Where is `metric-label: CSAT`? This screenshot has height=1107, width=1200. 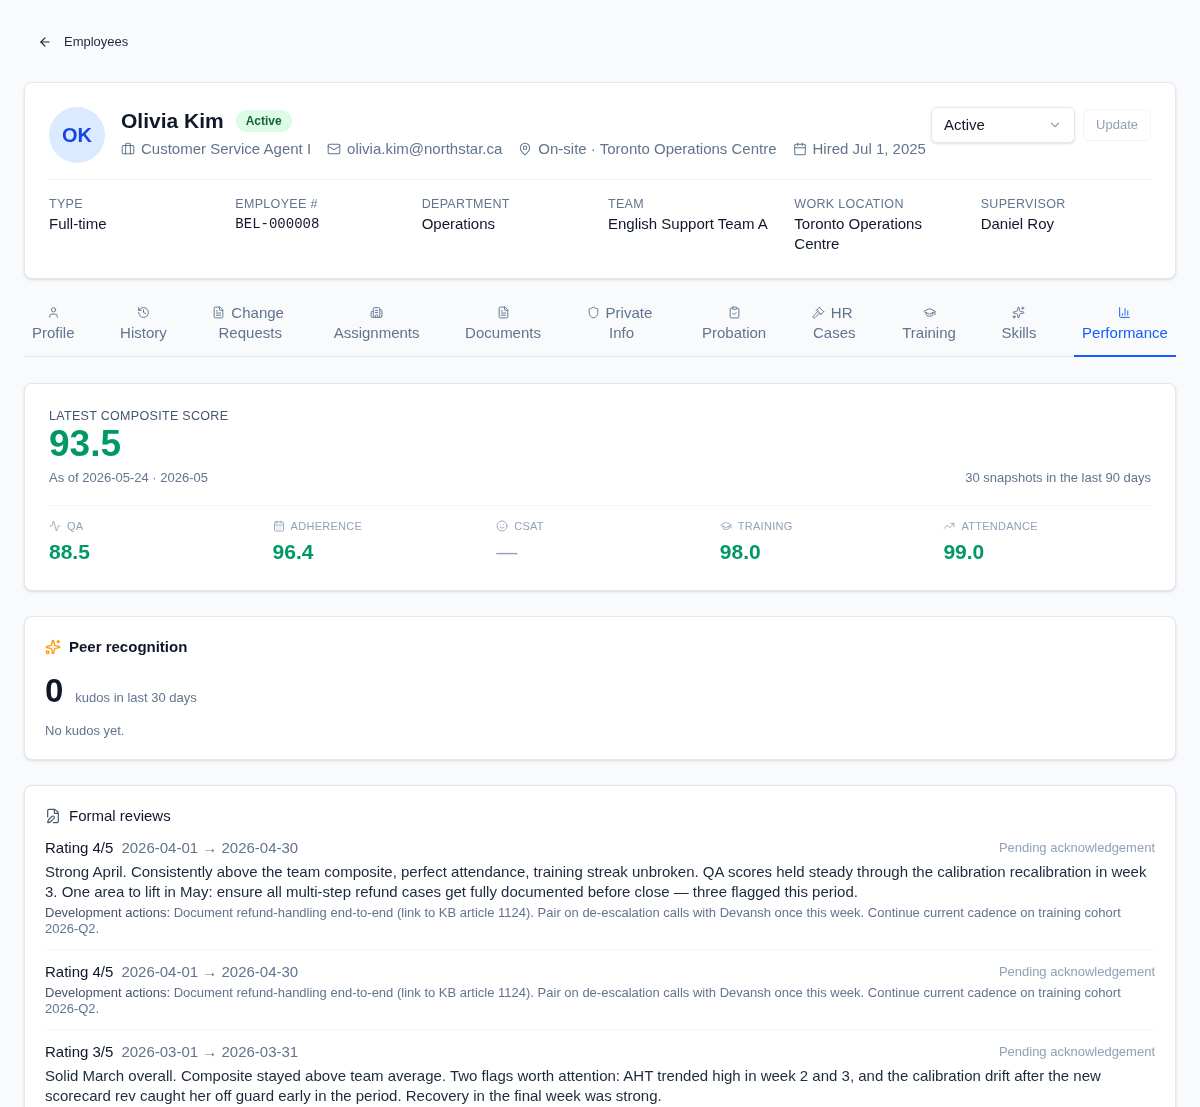 metric-label: CSAT is located at coordinates (529, 526).